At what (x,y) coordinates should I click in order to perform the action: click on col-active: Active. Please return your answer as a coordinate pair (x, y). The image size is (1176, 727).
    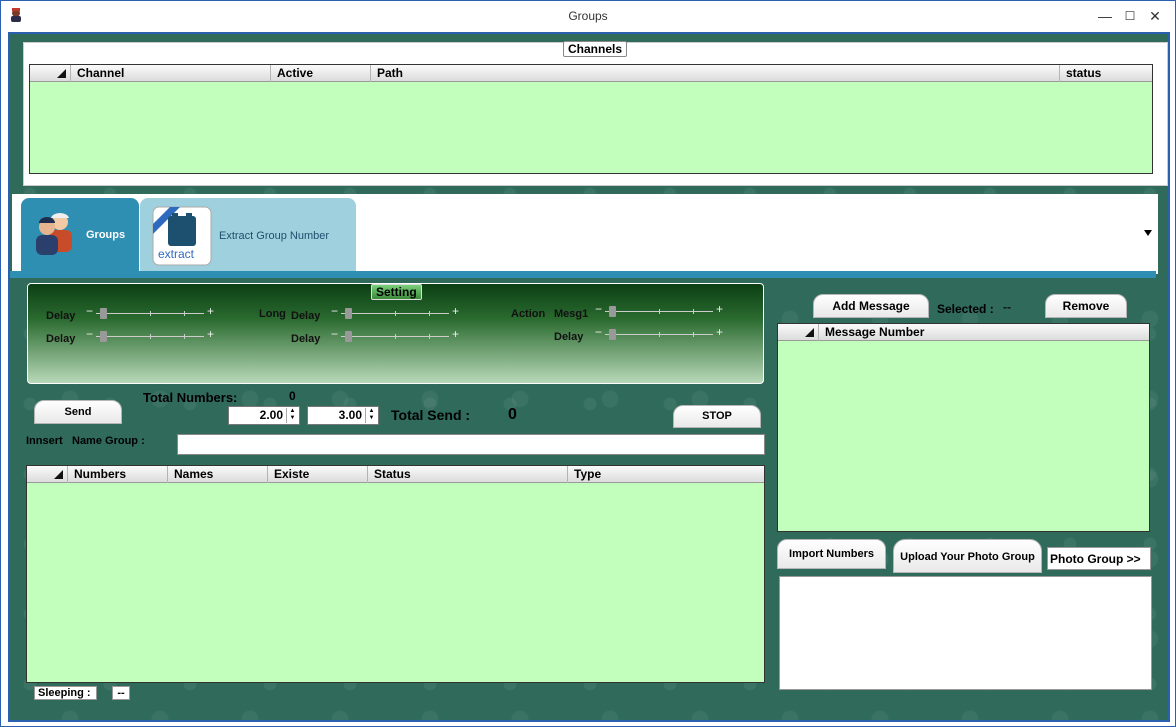
    Looking at the image, I should click on (320, 73).